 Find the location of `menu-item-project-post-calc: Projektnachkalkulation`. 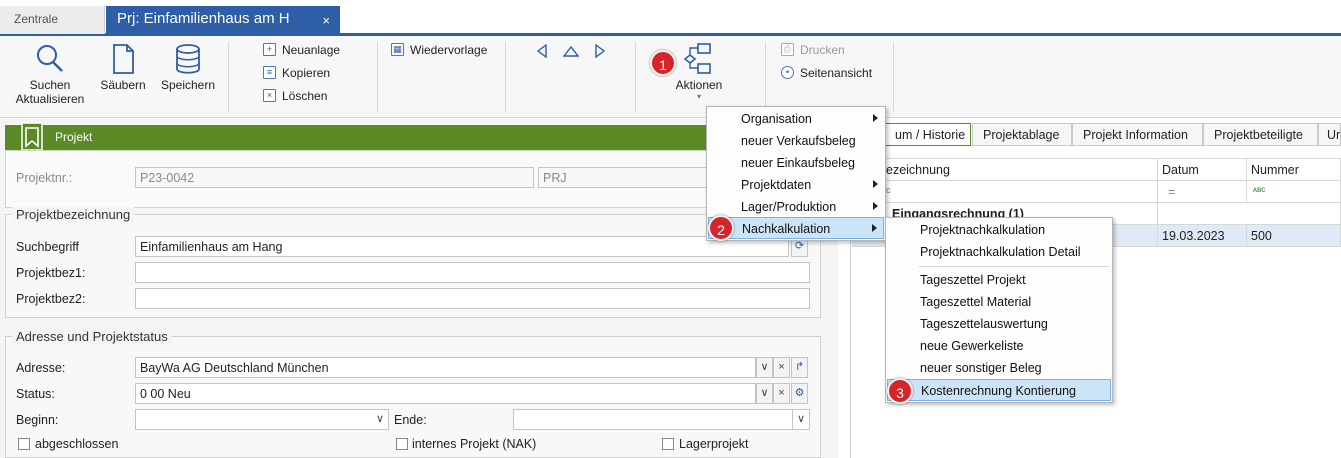

menu-item-project-post-calc: Projektnachkalkulation is located at coordinates (999, 230).